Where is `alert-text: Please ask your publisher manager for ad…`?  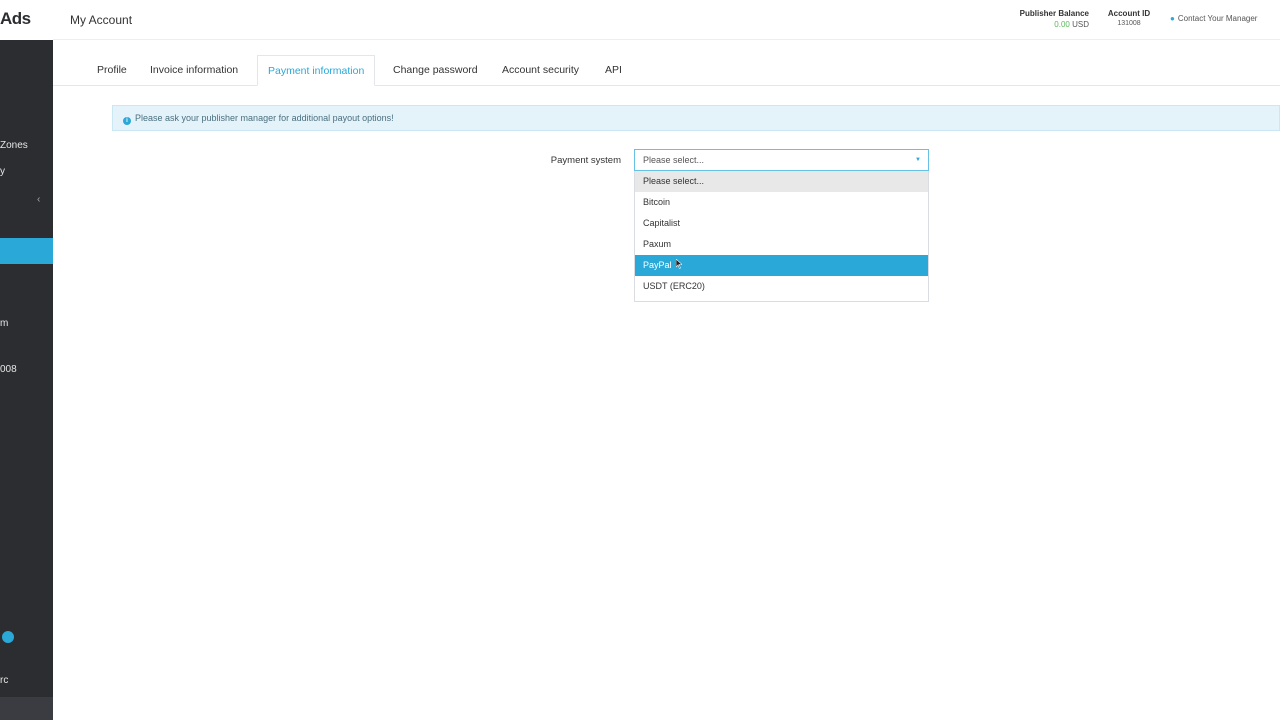 alert-text: Please ask your publisher manager for ad… is located at coordinates (264, 118).